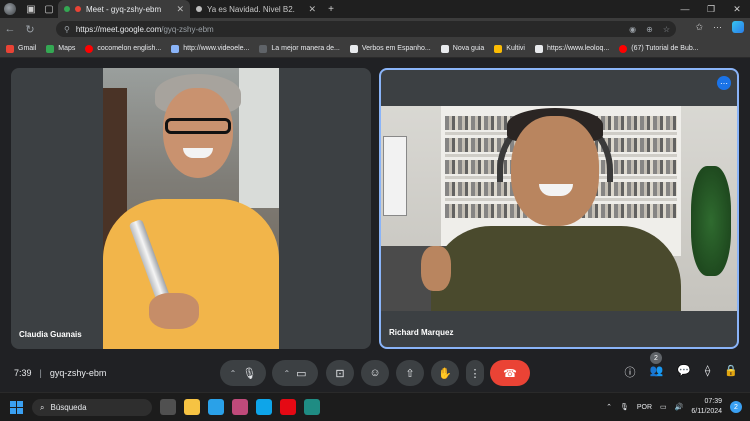 The height and width of the screenshot is (421, 750). I want to click on clock: 07:39 6/11/2024, so click(706, 407).